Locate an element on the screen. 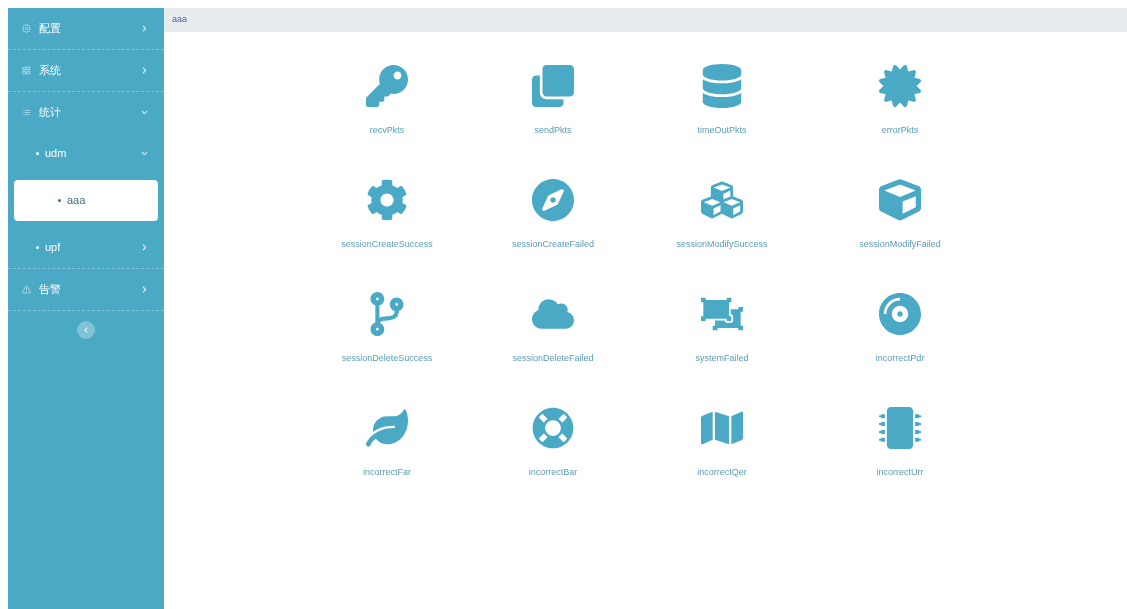 Image resolution: width=1127 pixels, height=609 pixels. stat-tile: incorrectFar is located at coordinates (387, 451).